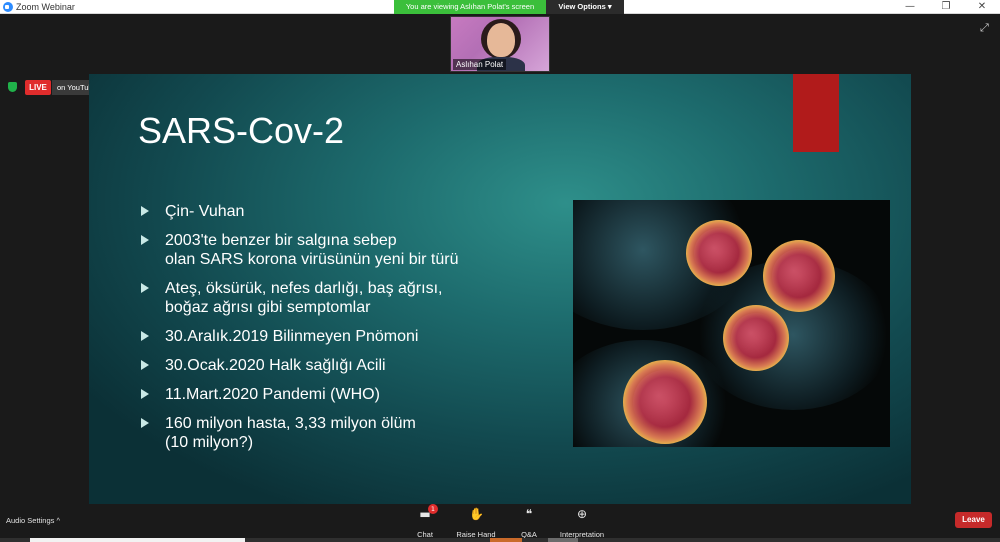 This screenshot has height=542, width=1000. Describe the element at coordinates (501, 40) in the screenshot. I see `speaker-face` at that location.